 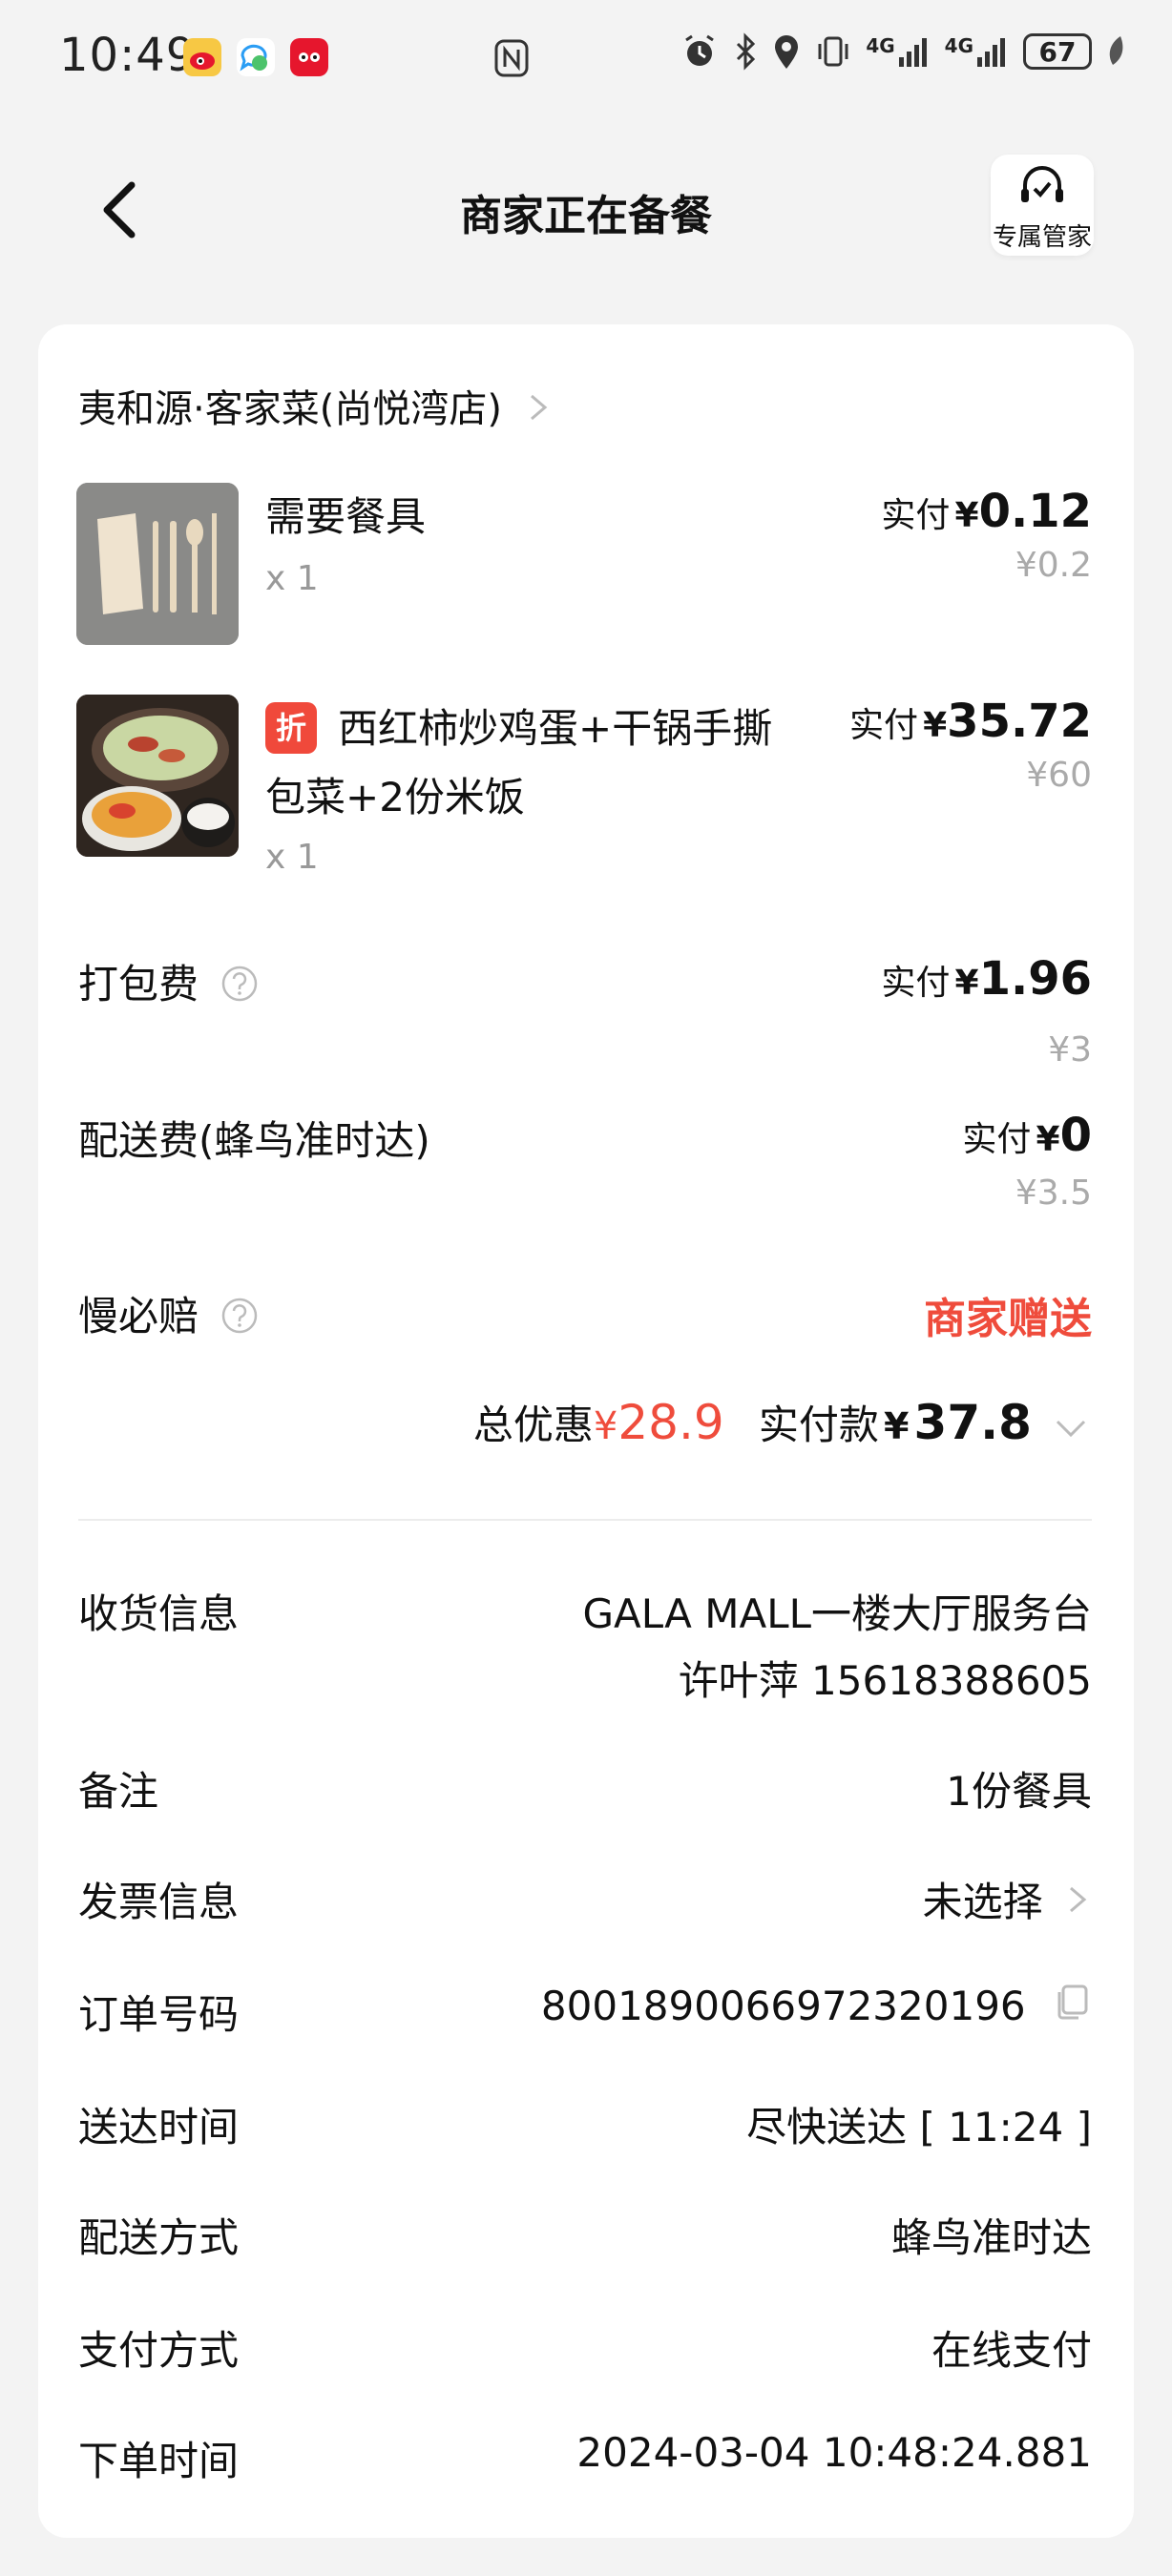 What do you see at coordinates (585, 1520) in the screenshot?
I see `section-divider` at bounding box center [585, 1520].